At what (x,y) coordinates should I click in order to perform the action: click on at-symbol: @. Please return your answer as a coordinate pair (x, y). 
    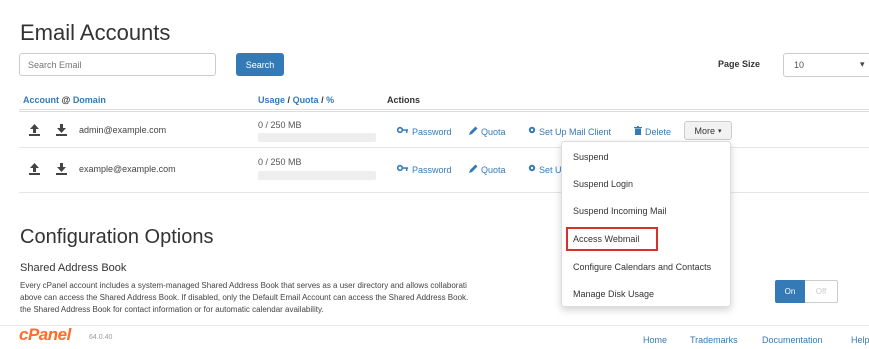
    Looking at the image, I should click on (66, 100).